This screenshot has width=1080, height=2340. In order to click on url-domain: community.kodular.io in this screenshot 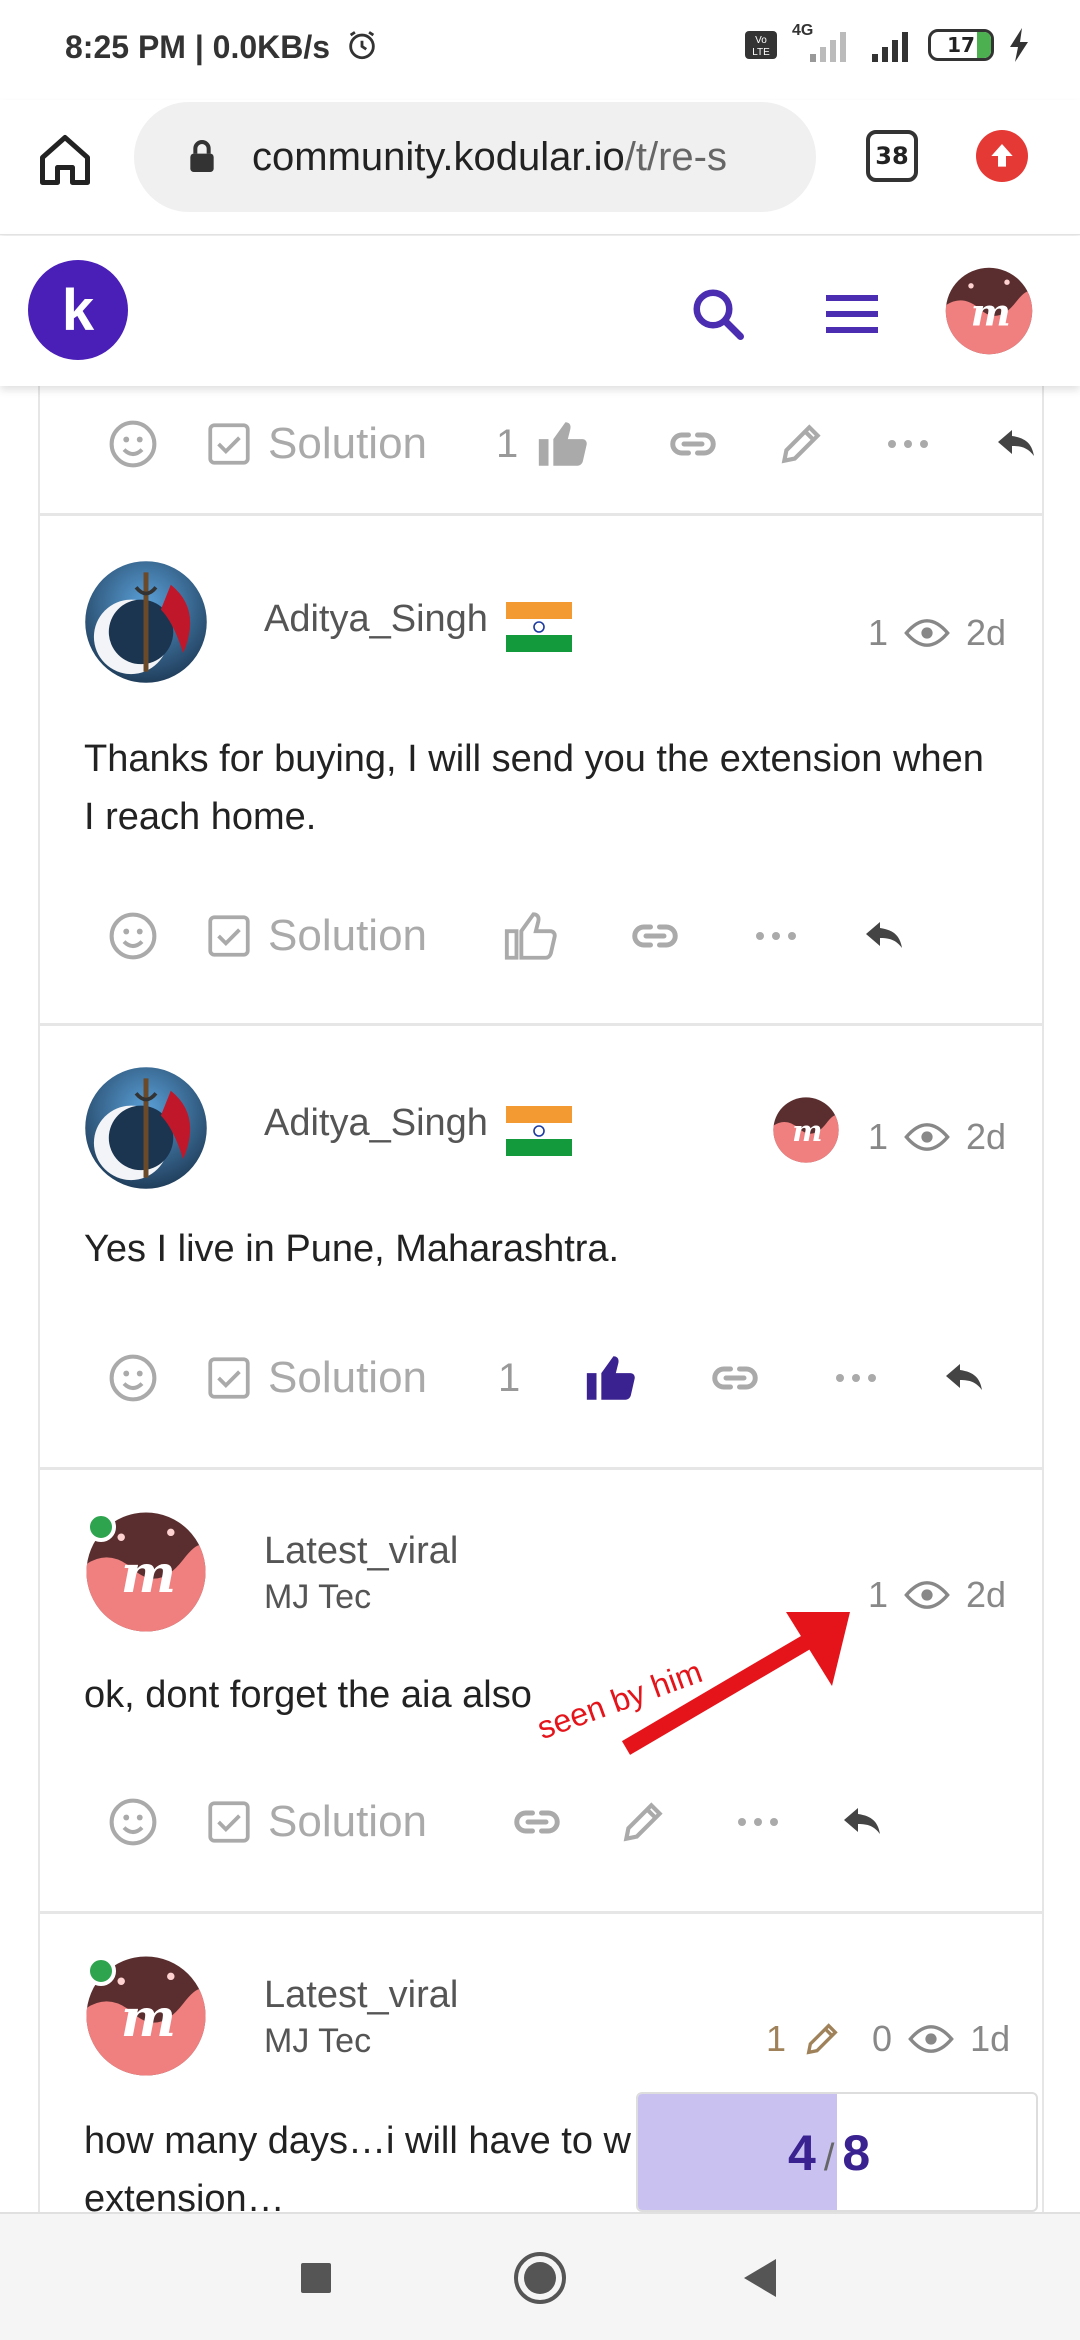, I will do `click(438, 156)`.